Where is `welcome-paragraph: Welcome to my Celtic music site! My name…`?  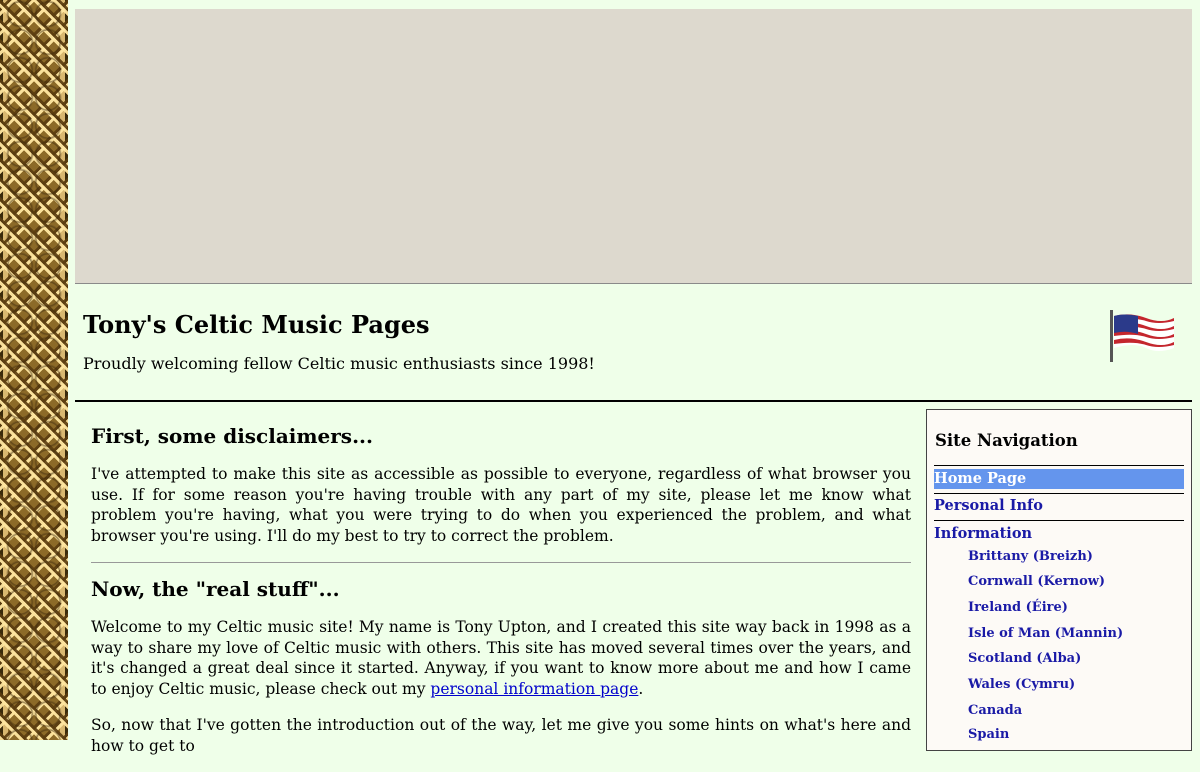 welcome-paragraph: Welcome to my Celtic music site! My name… is located at coordinates (501, 658).